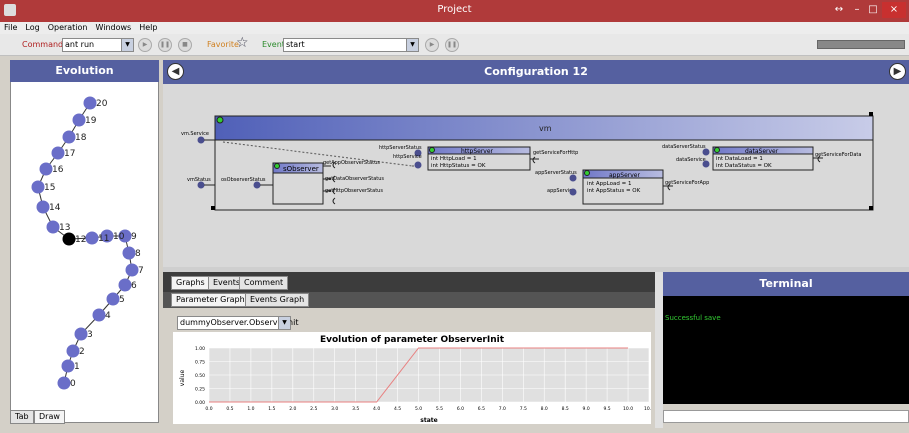 The width and height of the screenshot is (909, 433). Describe the element at coordinates (200, 349) in the screenshot. I see `y-tick-label: 1.00` at that location.